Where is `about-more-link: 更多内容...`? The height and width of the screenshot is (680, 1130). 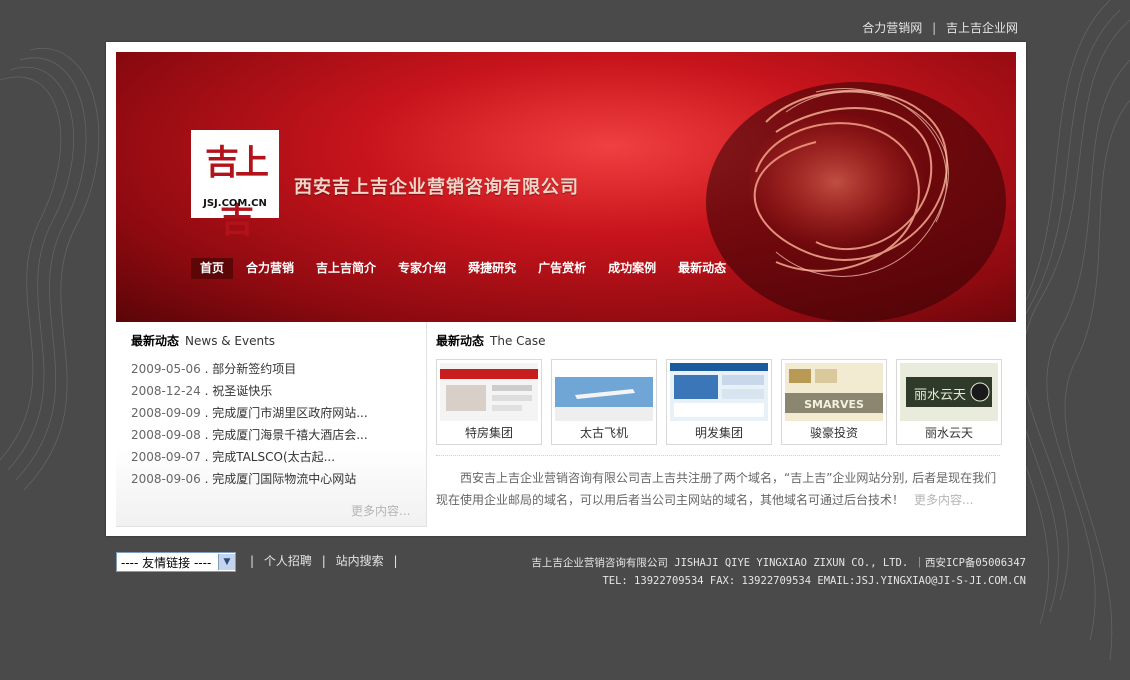
about-more-link: 更多内容... is located at coordinates (943, 500).